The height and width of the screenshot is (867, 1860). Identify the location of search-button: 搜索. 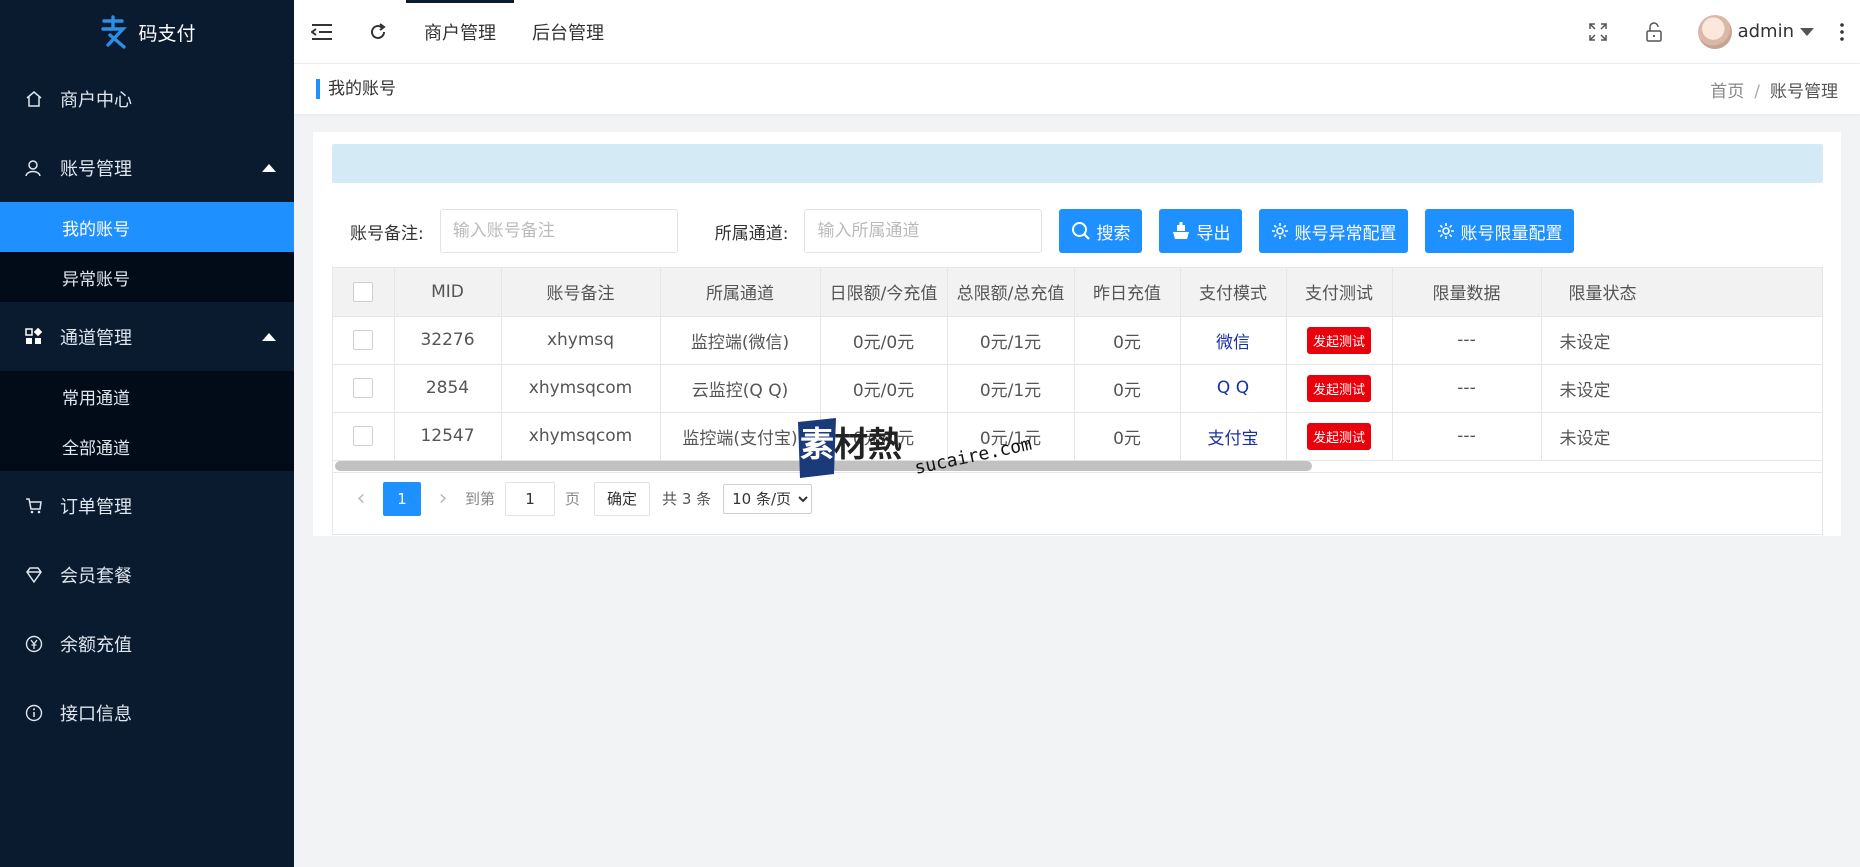
(1101, 231).